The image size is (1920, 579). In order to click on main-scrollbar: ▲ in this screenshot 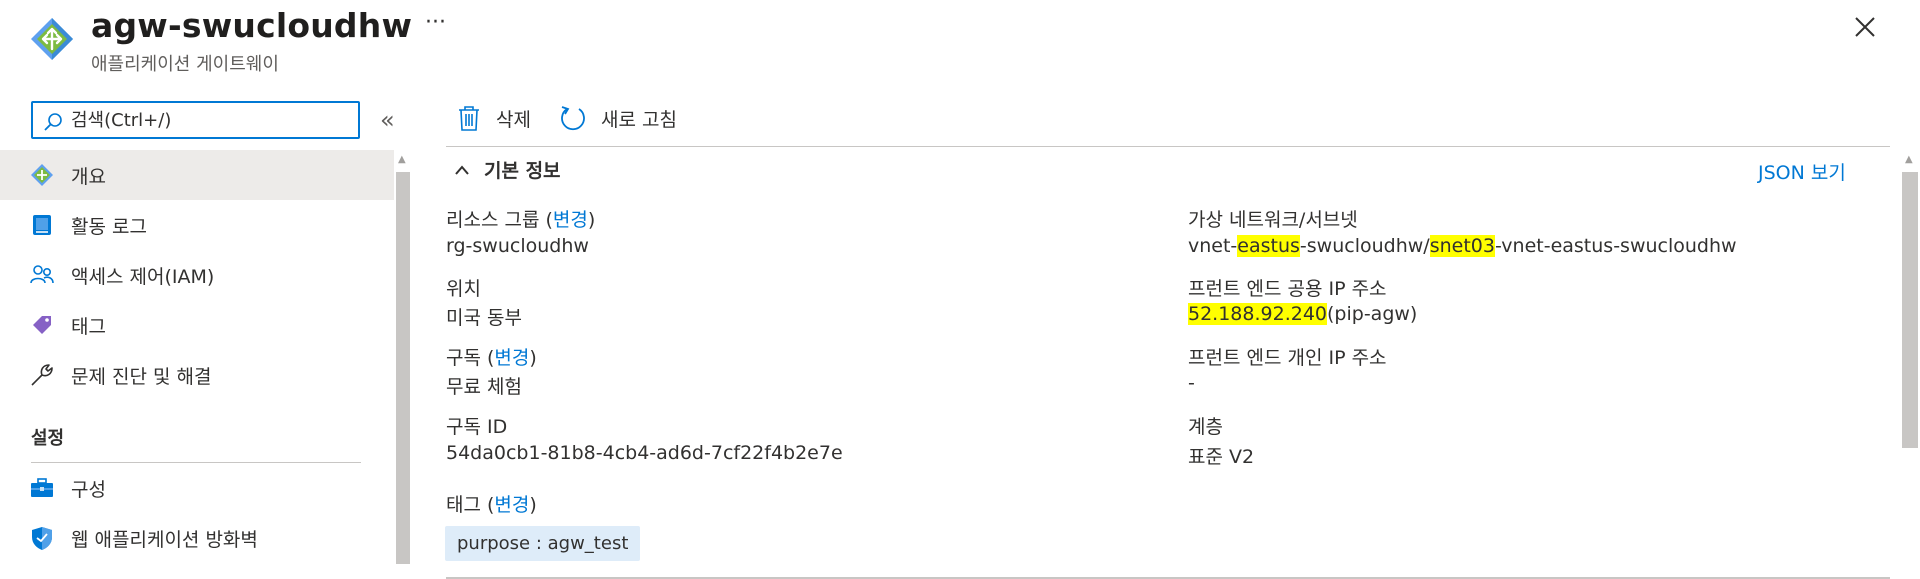, I will do `click(1910, 365)`.